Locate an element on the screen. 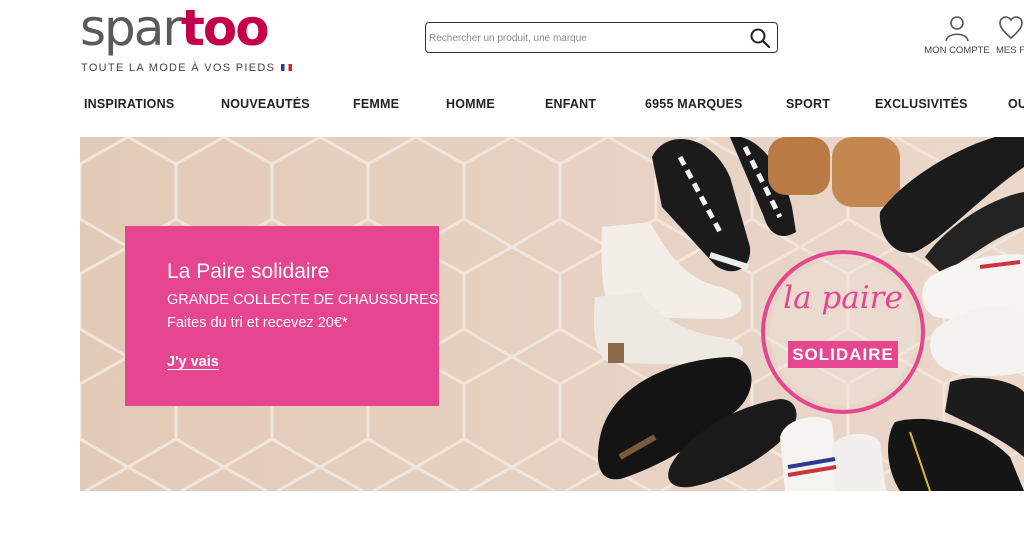 The width and height of the screenshot is (1024, 535). nav-item-marques: 6955 MARQUES is located at coordinates (694, 104).